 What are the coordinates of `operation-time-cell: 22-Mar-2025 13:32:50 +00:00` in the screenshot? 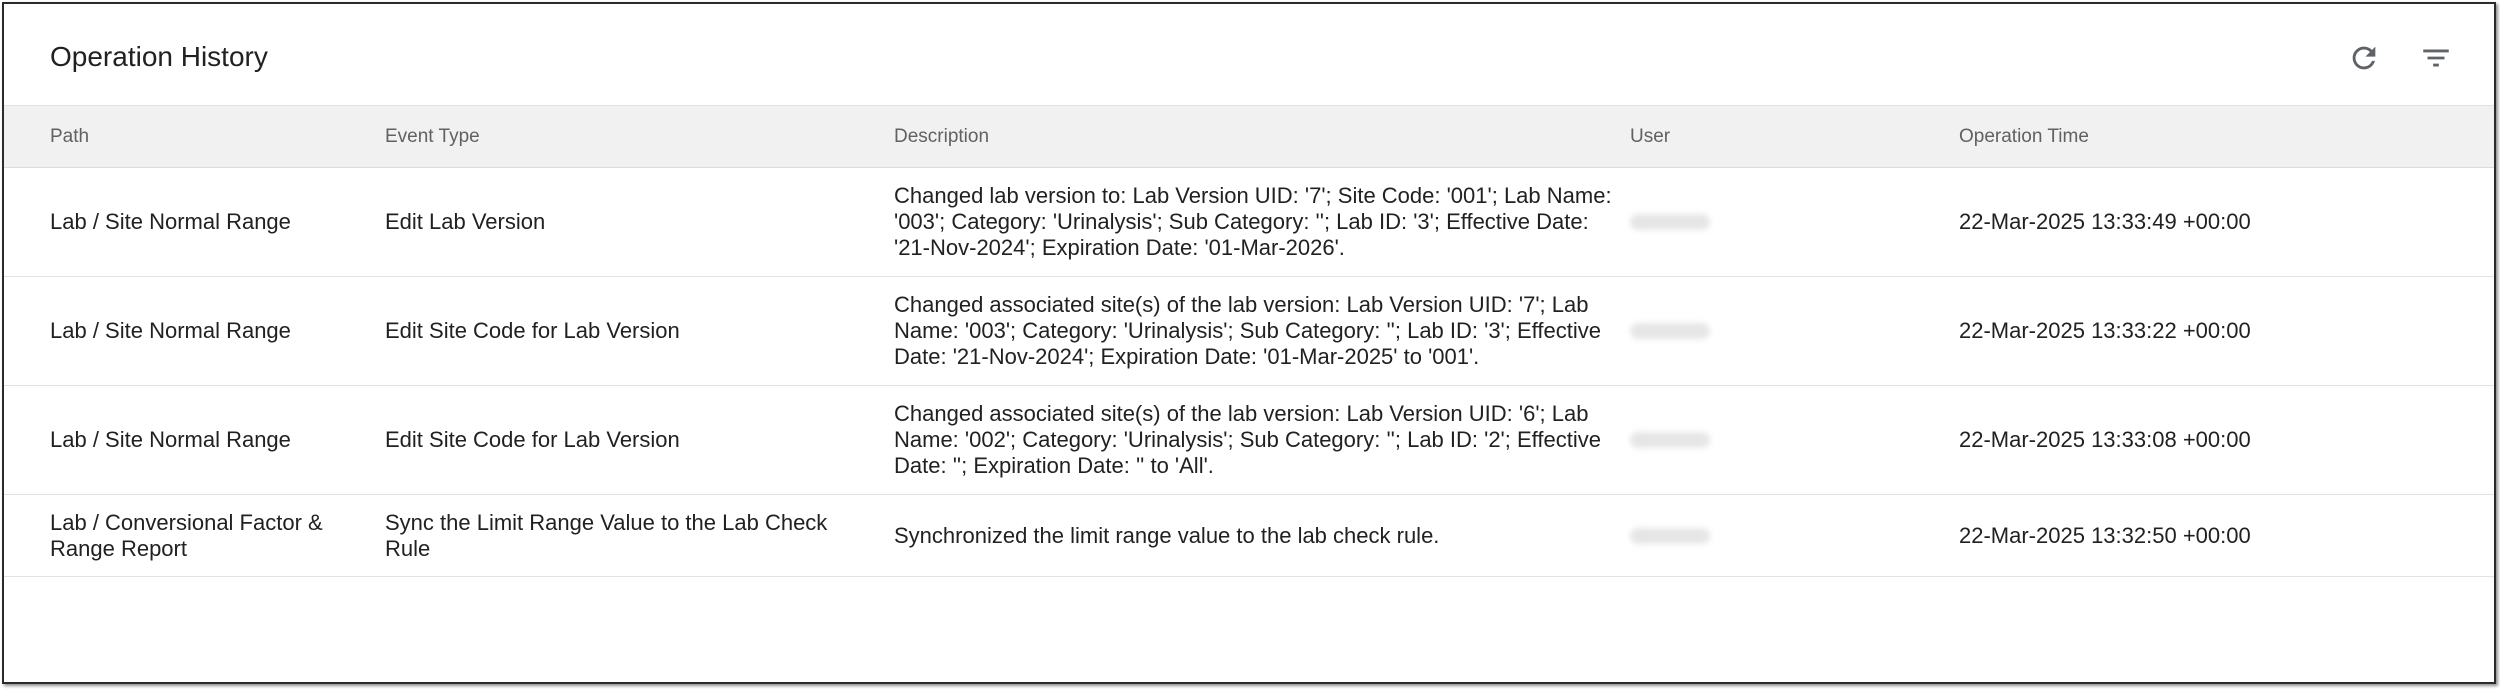 It's located at (2105, 535).